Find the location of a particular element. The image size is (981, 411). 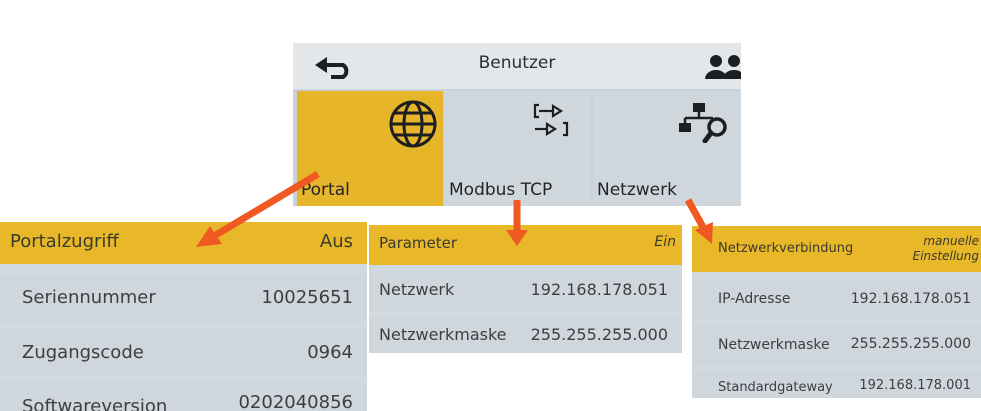

arrow-modbus is located at coordinates (517, 223).